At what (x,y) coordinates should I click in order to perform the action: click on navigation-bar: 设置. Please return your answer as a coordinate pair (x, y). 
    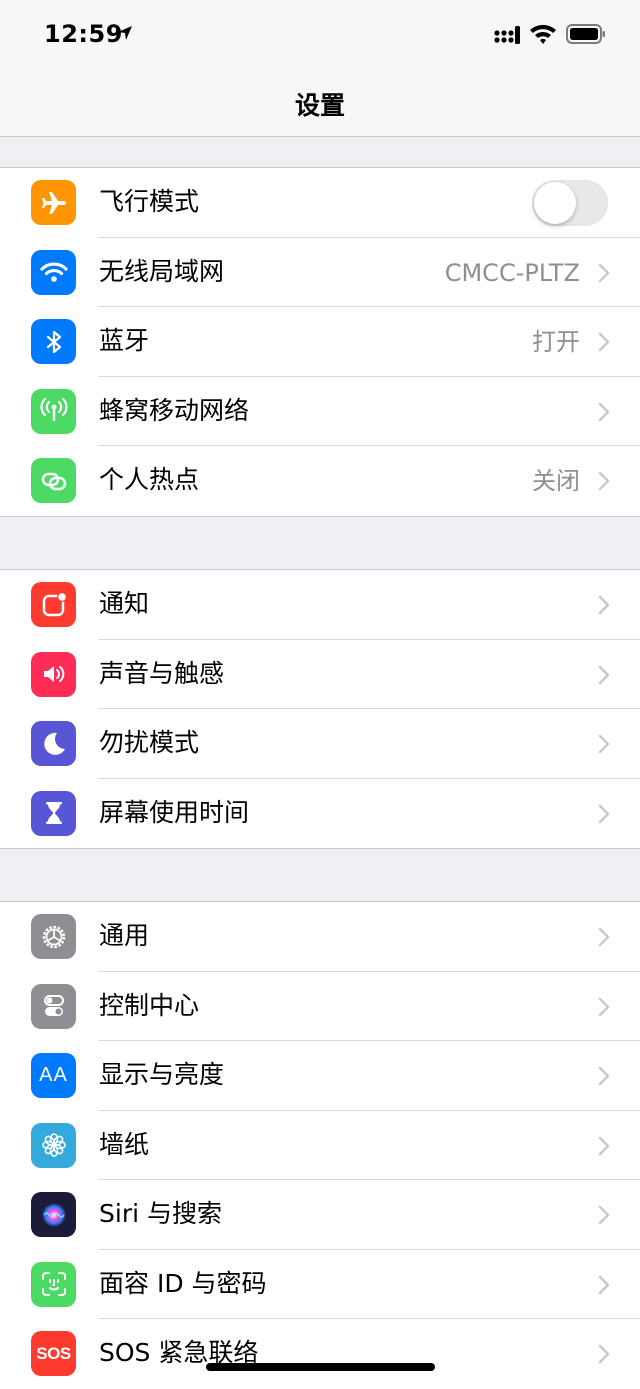
    Looking at the image, I should click on (320, 102).